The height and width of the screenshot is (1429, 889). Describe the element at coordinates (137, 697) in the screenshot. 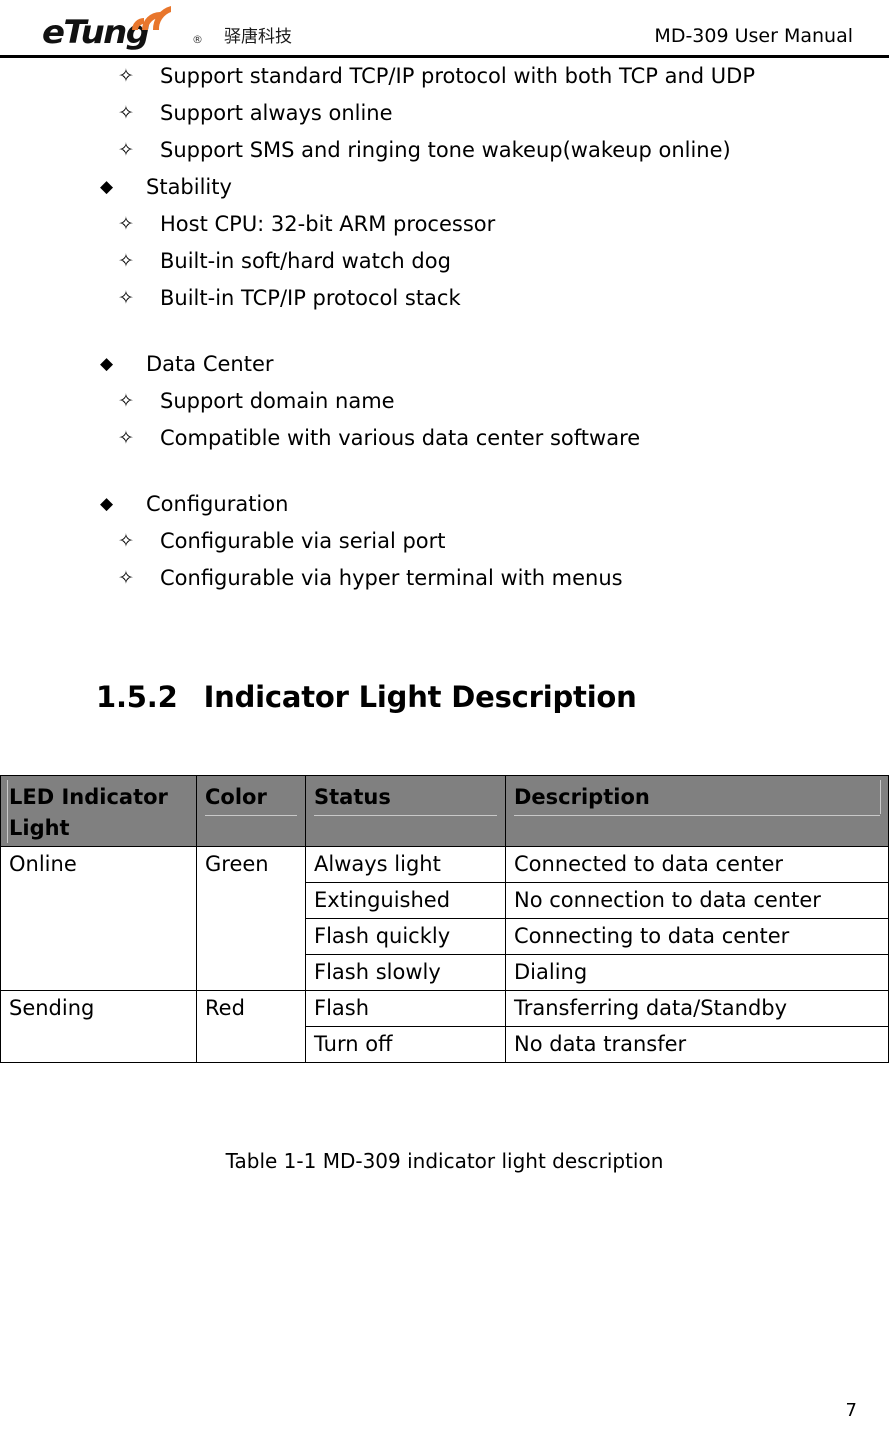

I see `section-number: 1.5.2` at that location.